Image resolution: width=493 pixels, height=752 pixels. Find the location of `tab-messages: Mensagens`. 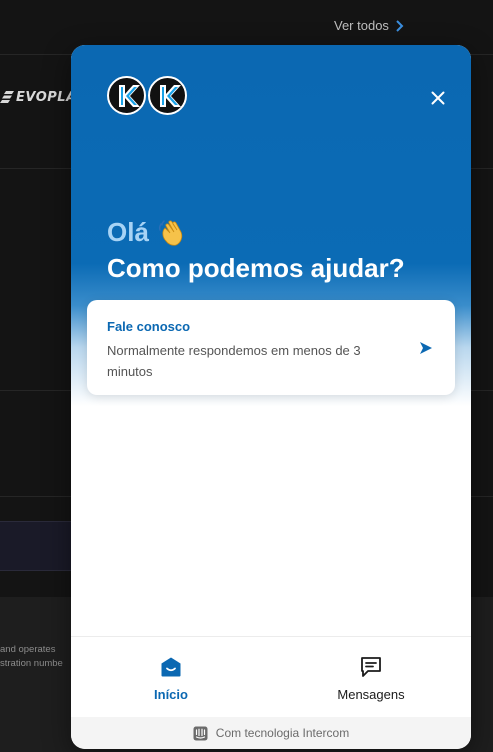

tab-messages: Mensagens is located at coordinates (371, 677).